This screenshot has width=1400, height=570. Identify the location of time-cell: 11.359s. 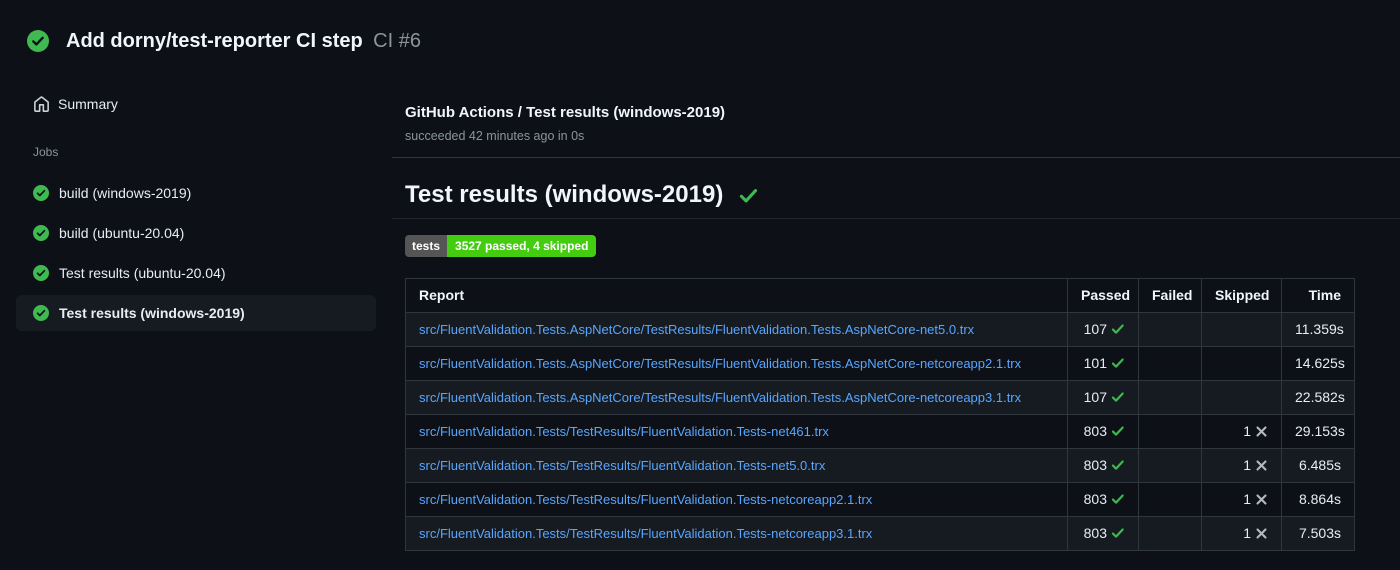
(1318, 329).